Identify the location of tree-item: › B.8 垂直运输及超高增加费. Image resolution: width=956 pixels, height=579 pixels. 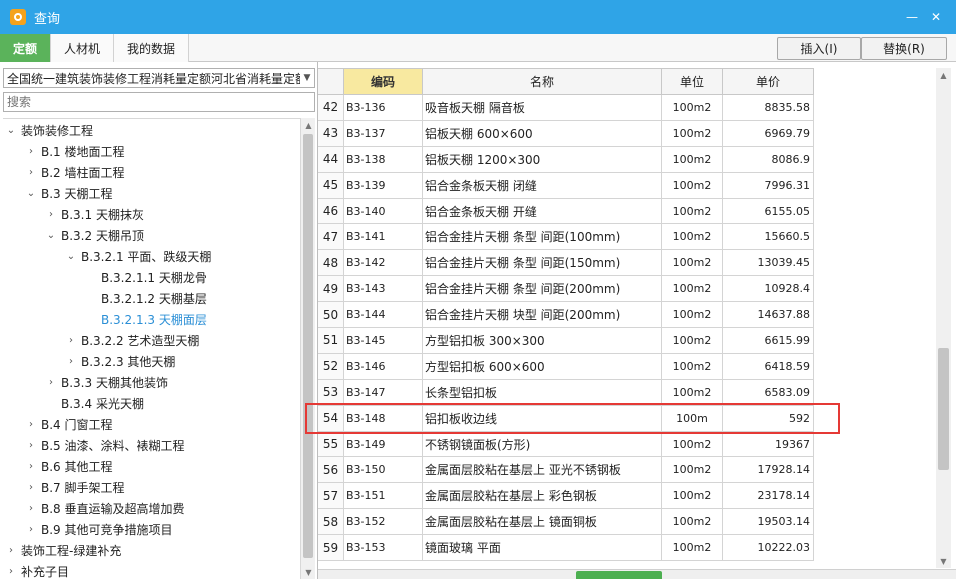
(104, 508).